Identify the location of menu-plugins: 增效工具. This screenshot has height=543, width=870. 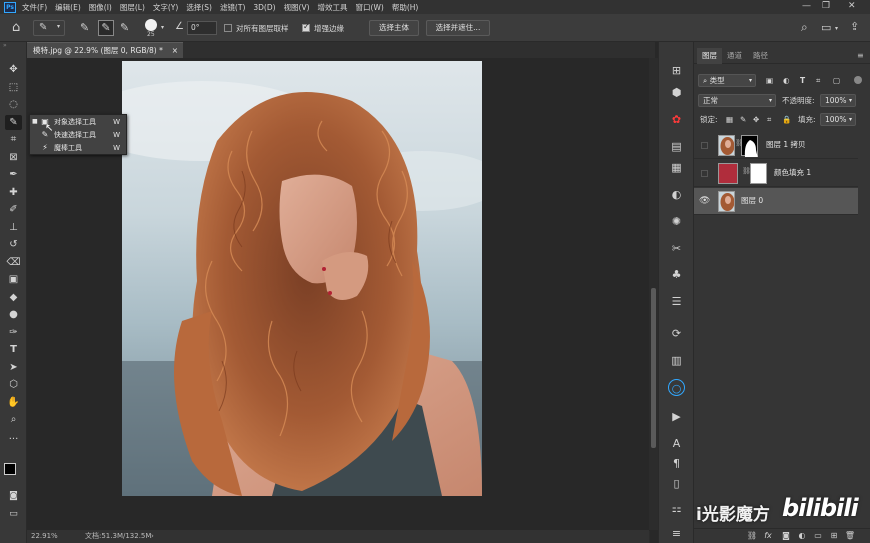
(333, 7).